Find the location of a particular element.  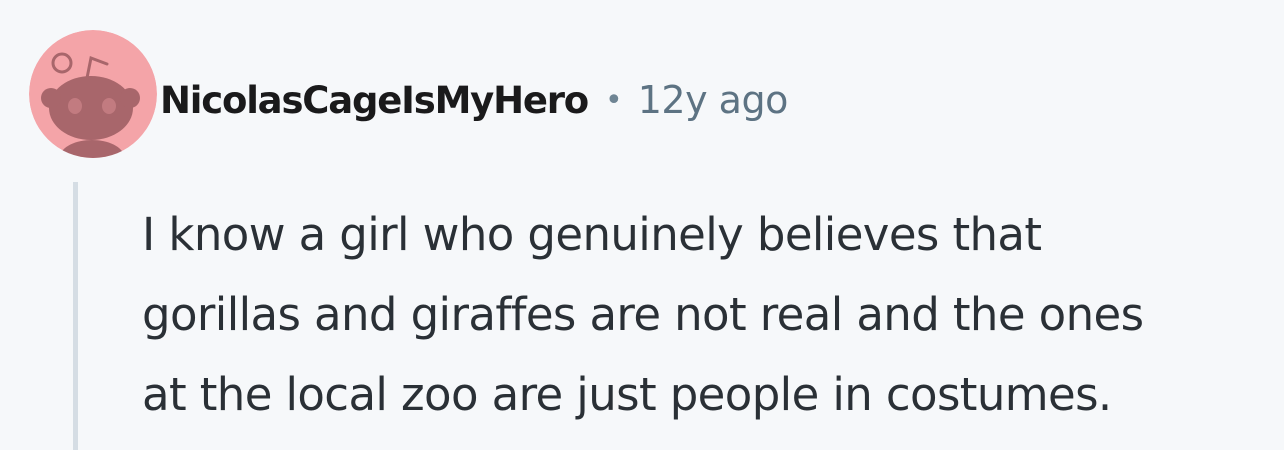

thread-collapse-line is located at coordinates (75, 316).